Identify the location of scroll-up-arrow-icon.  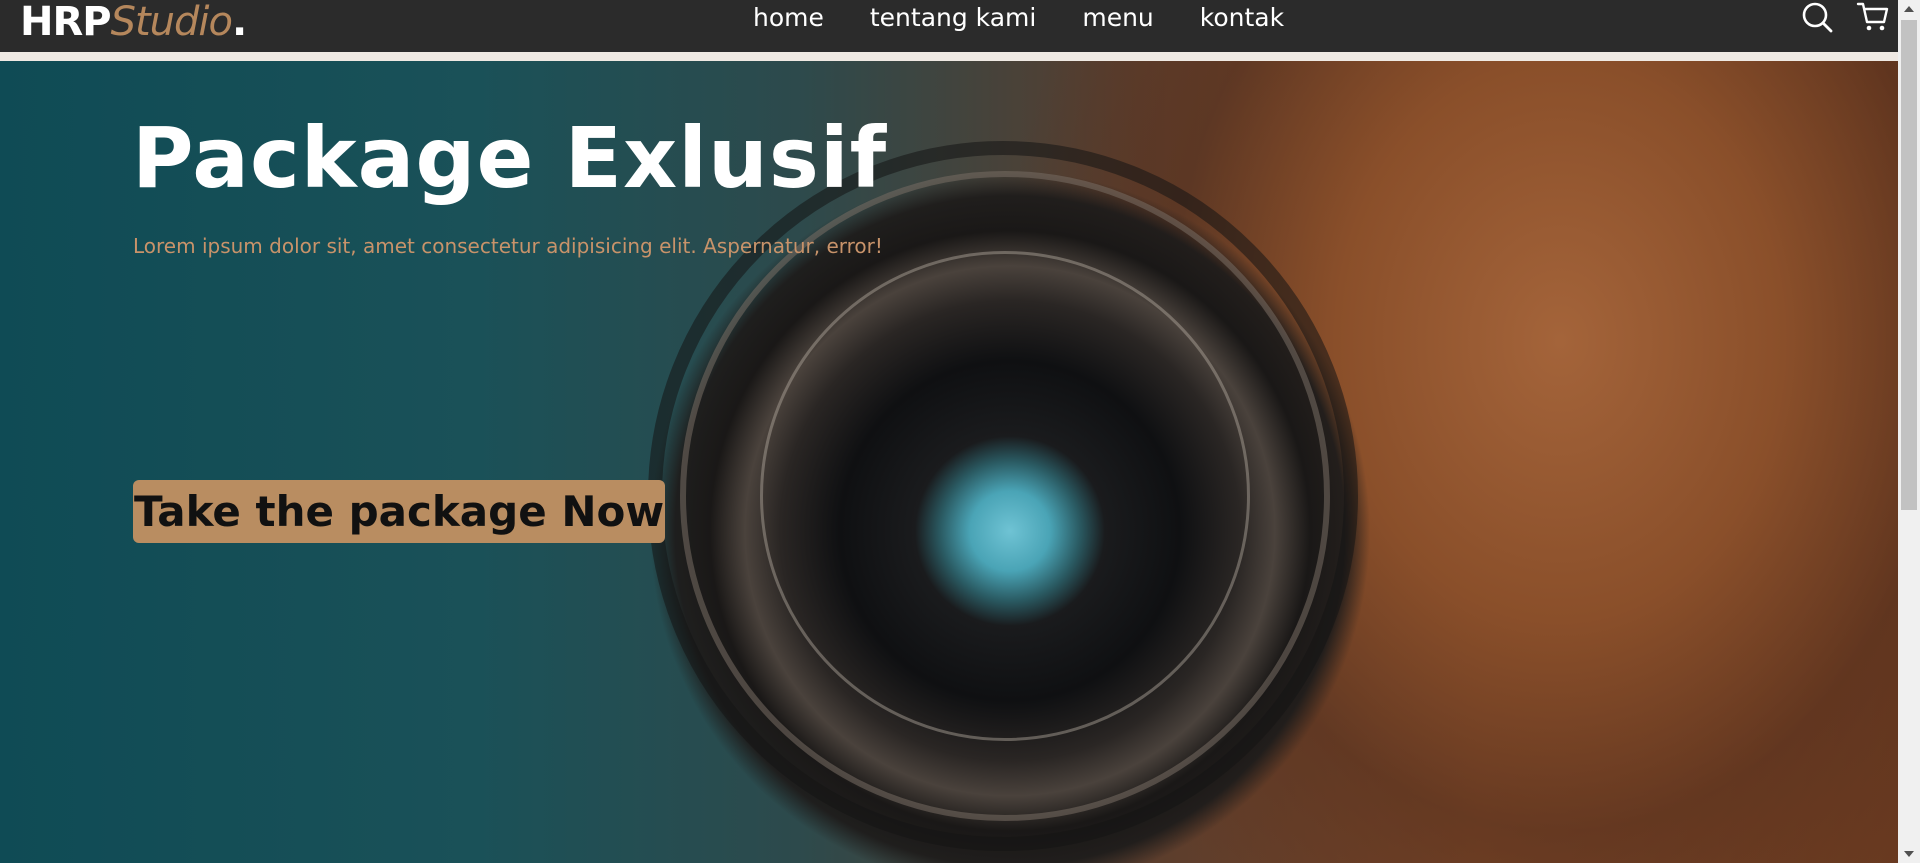
(1909, 9).